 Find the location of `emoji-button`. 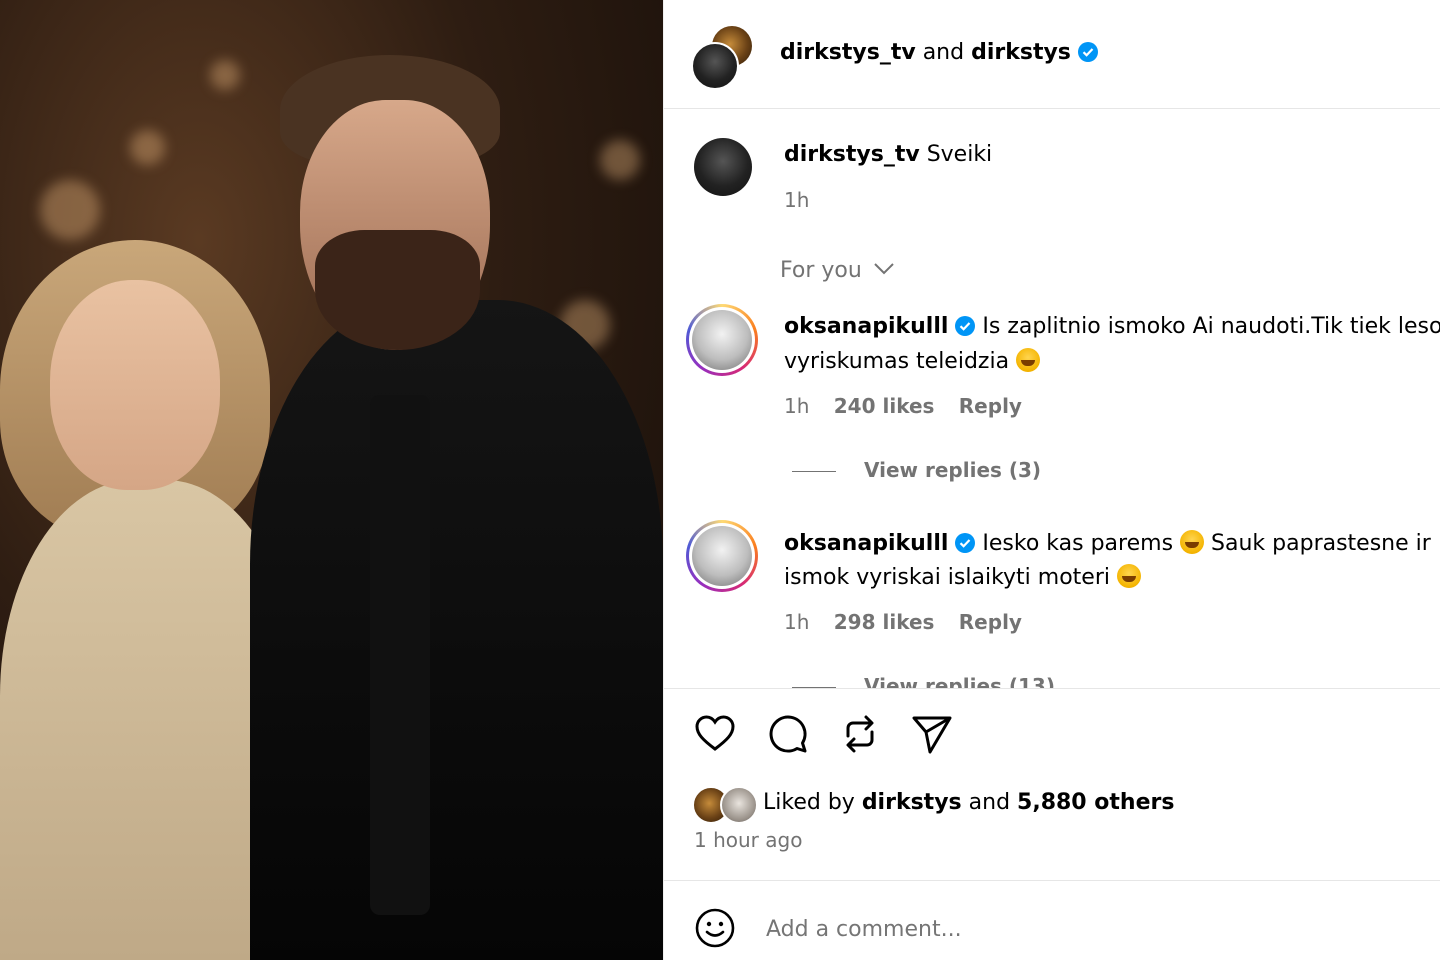

emoji-button is located at coordinates (715, 928).